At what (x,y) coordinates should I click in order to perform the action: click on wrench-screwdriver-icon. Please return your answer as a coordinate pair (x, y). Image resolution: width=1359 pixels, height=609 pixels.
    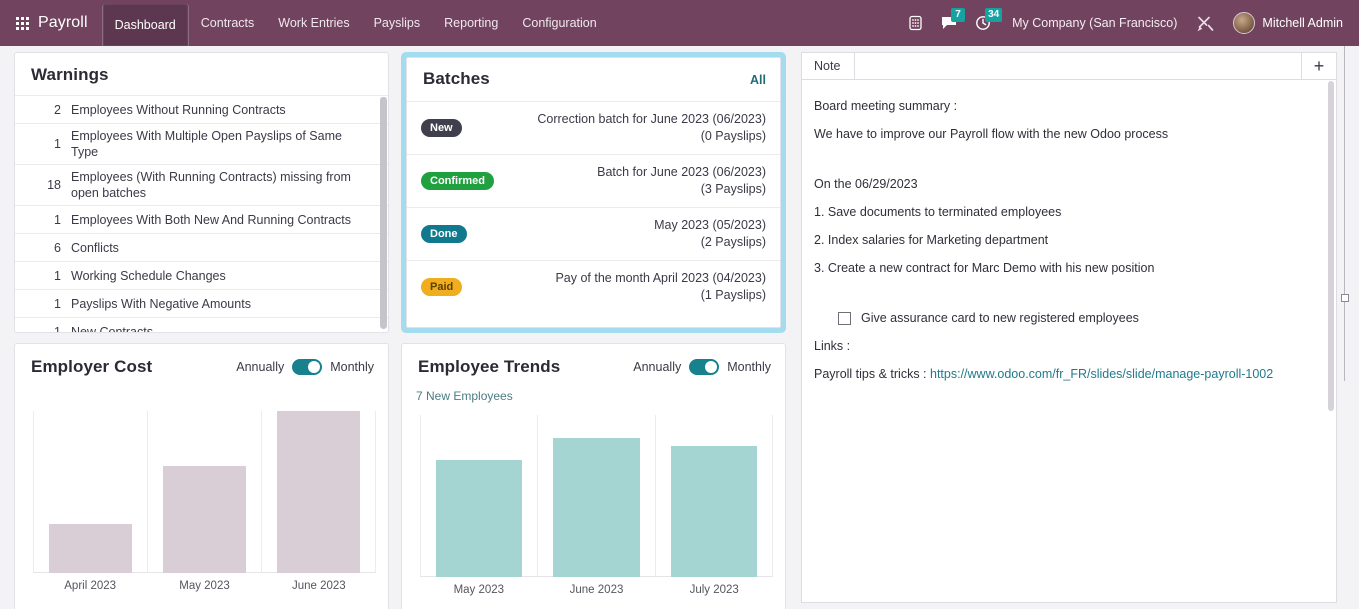
    Looking at the image, I should click on (1206, 23).